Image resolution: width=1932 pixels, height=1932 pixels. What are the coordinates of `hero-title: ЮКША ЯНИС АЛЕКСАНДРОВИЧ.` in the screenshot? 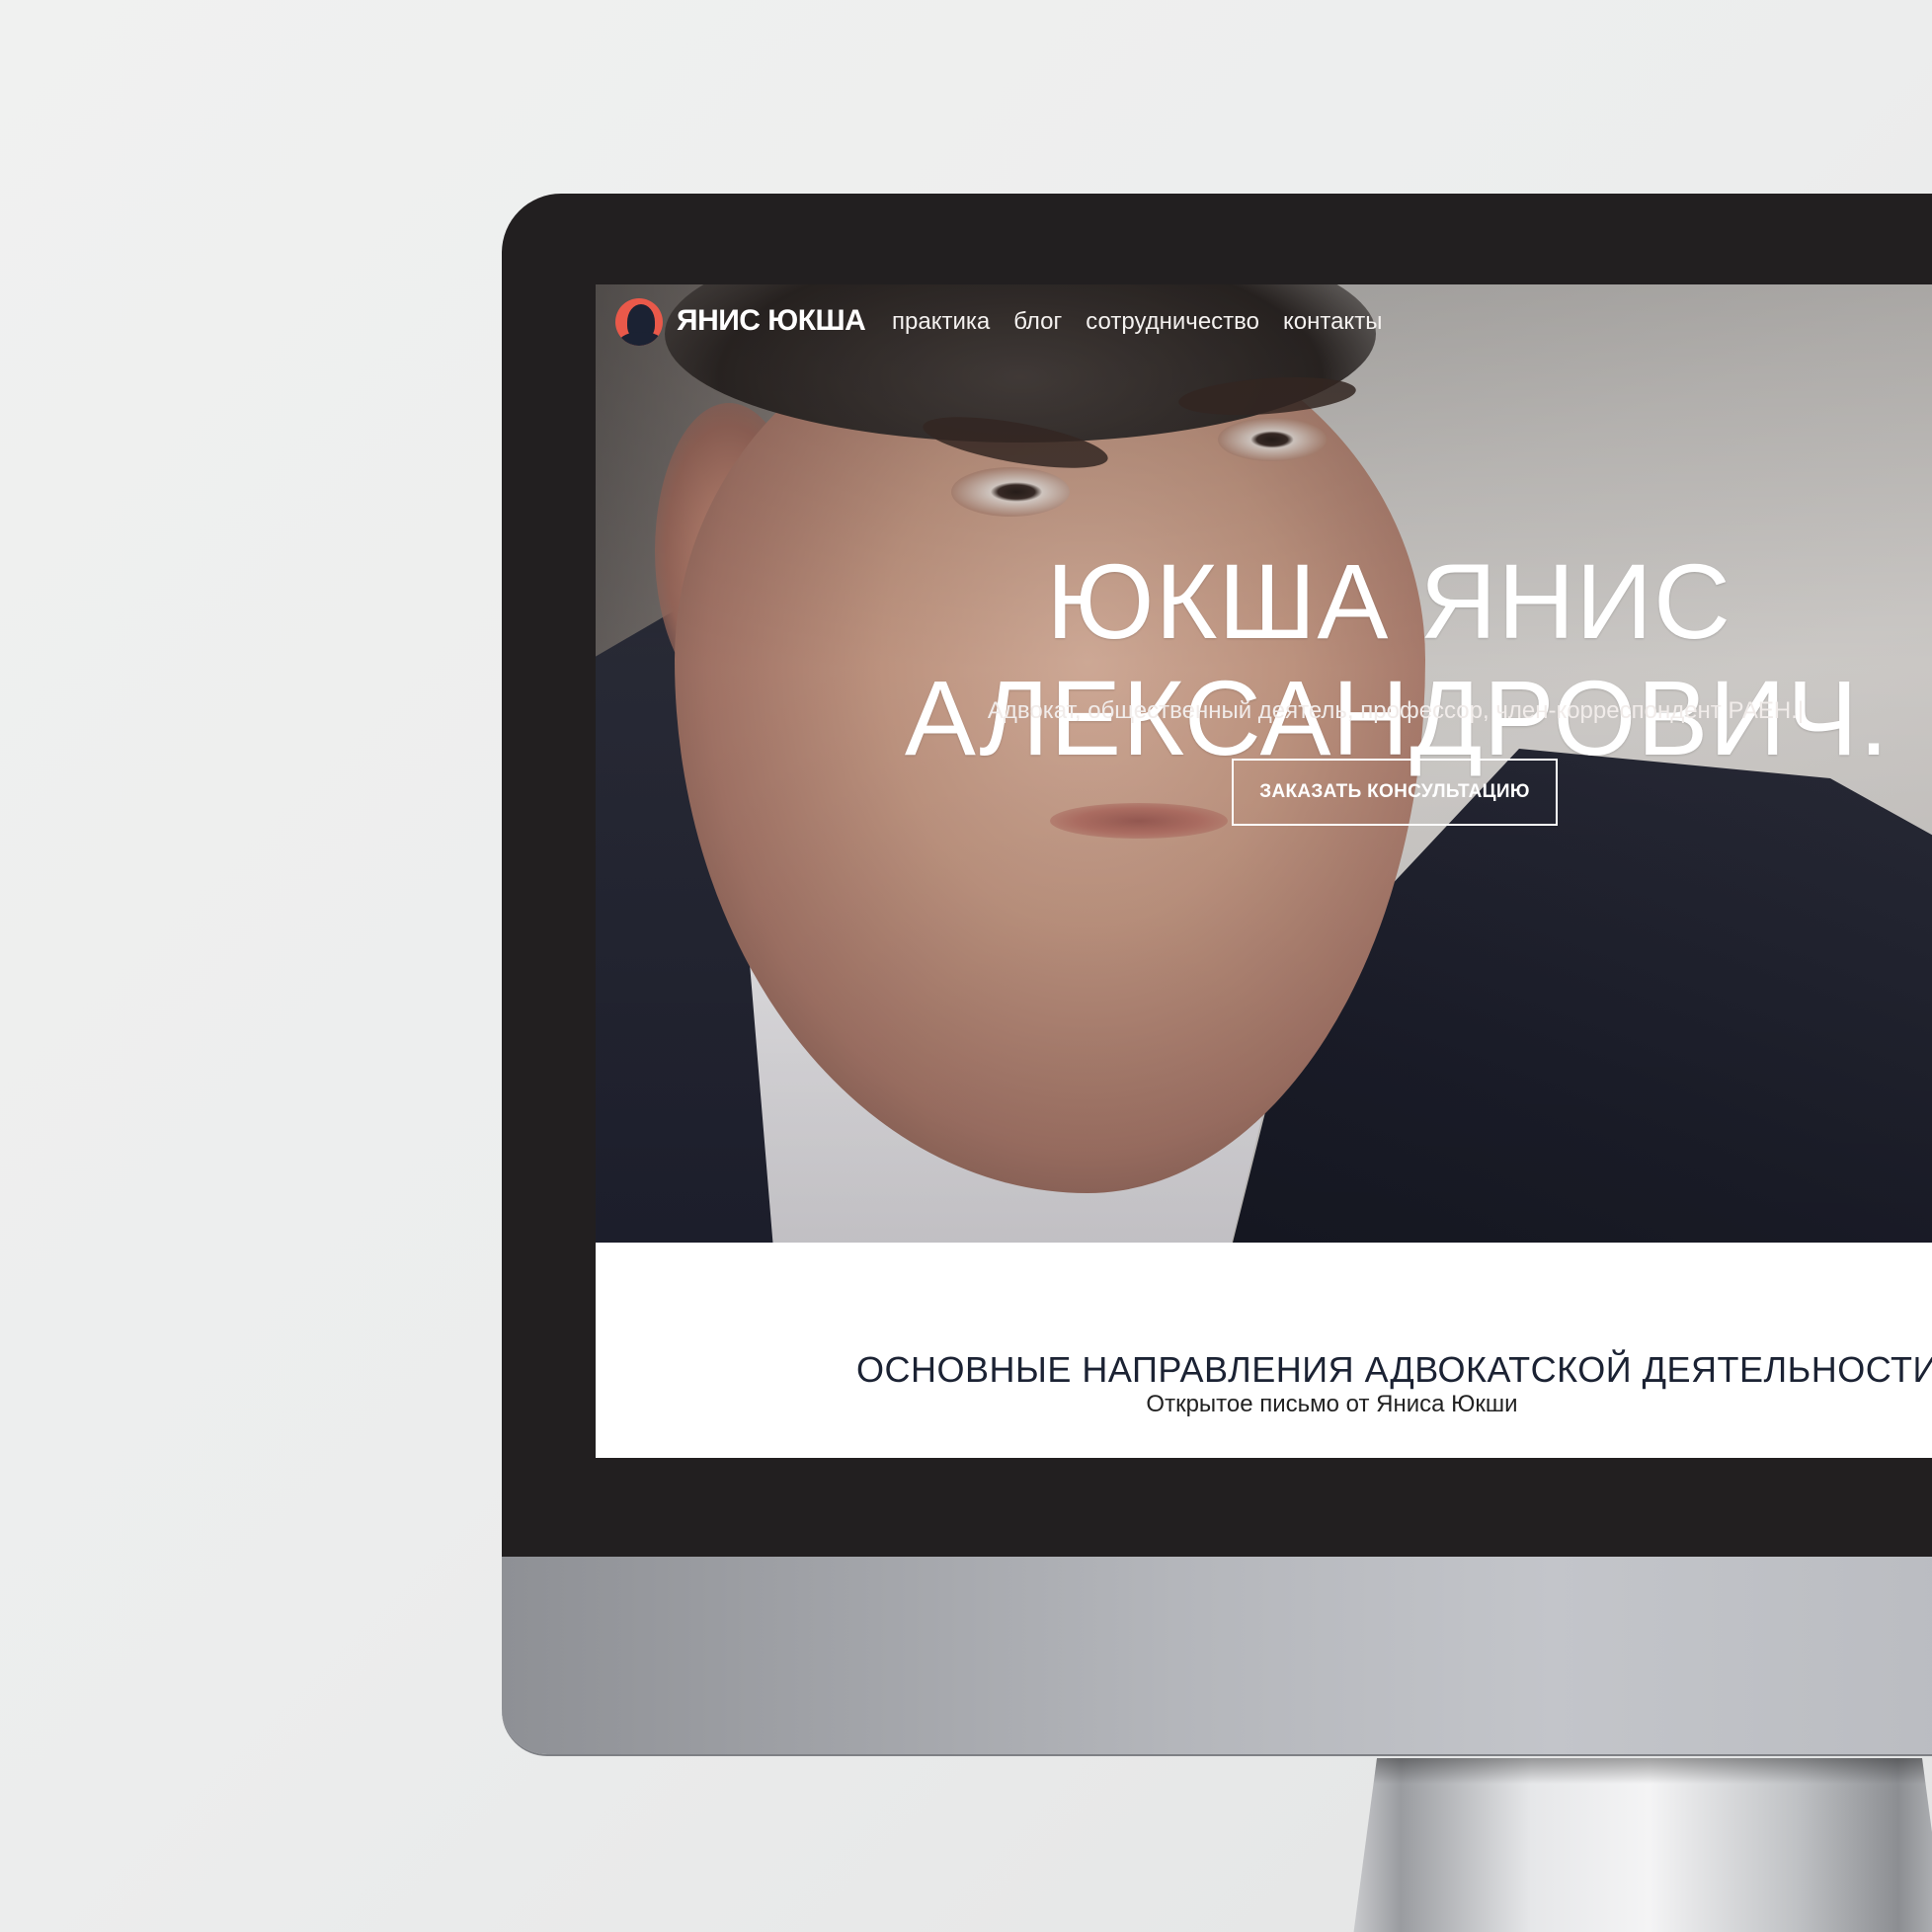 It's located at (1366, 659).